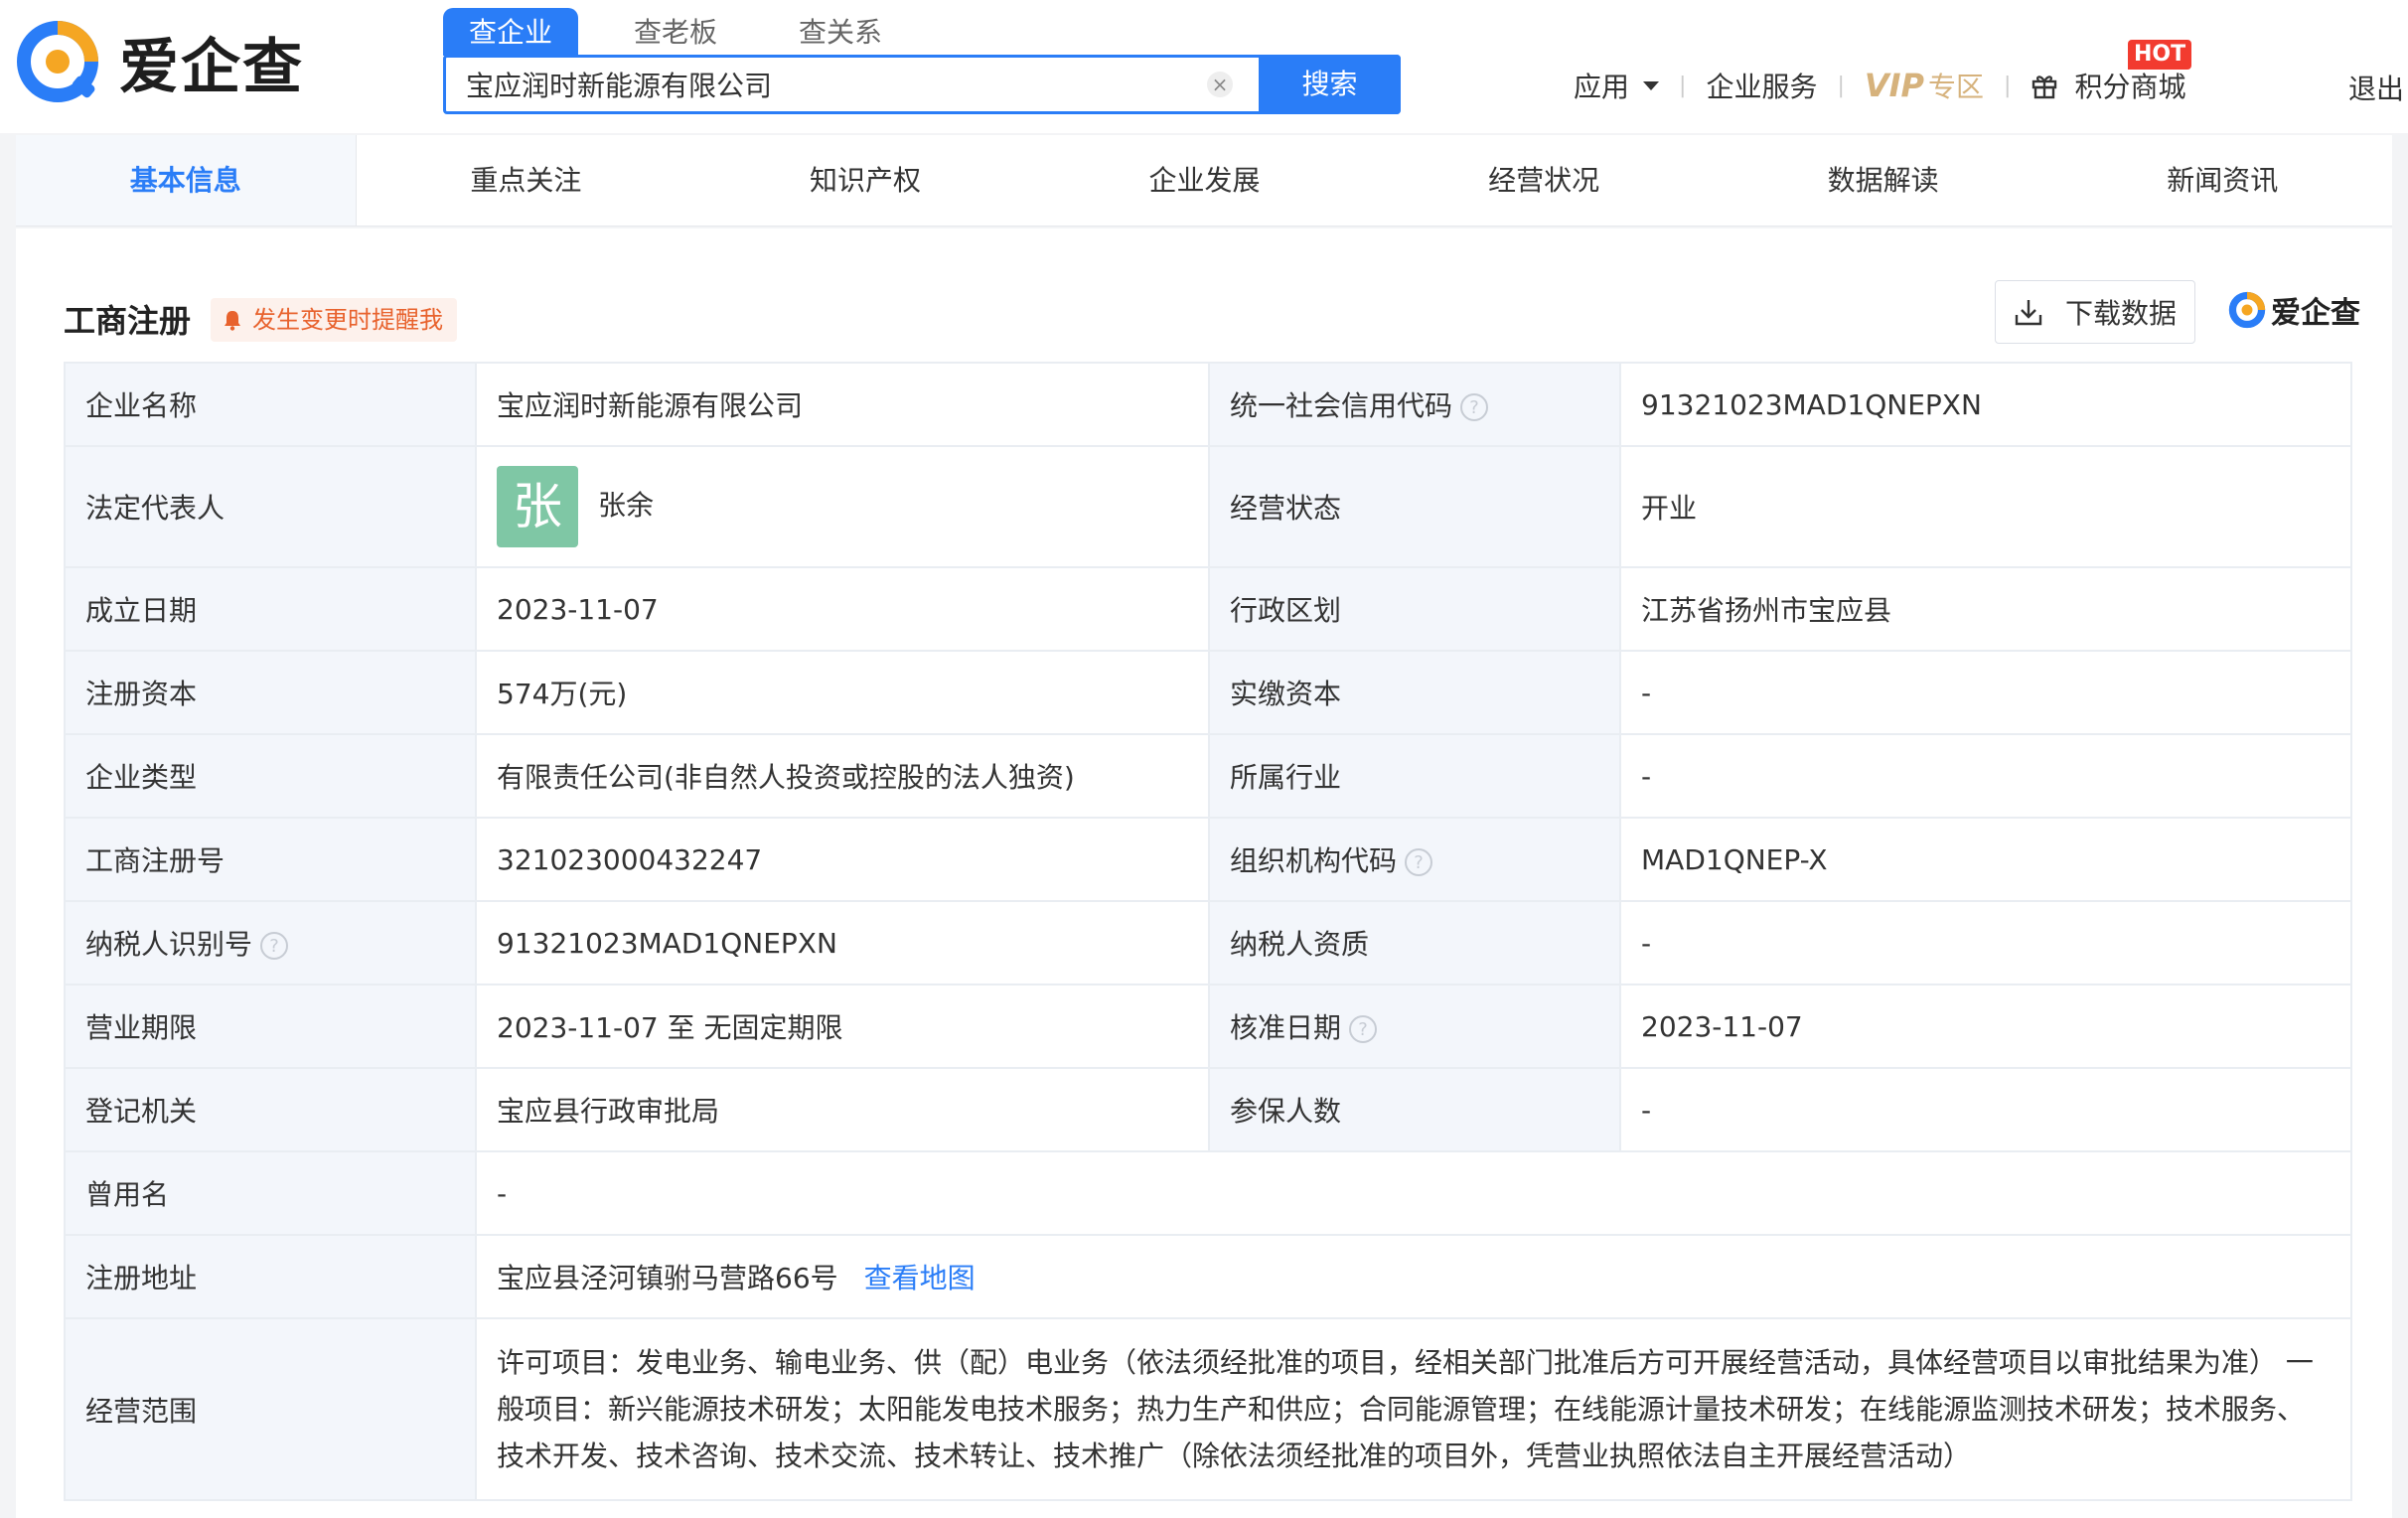  Describe the element at coordinates (865, 181) in the screenshot. I see `tab-ip: 知识产权` at that location.